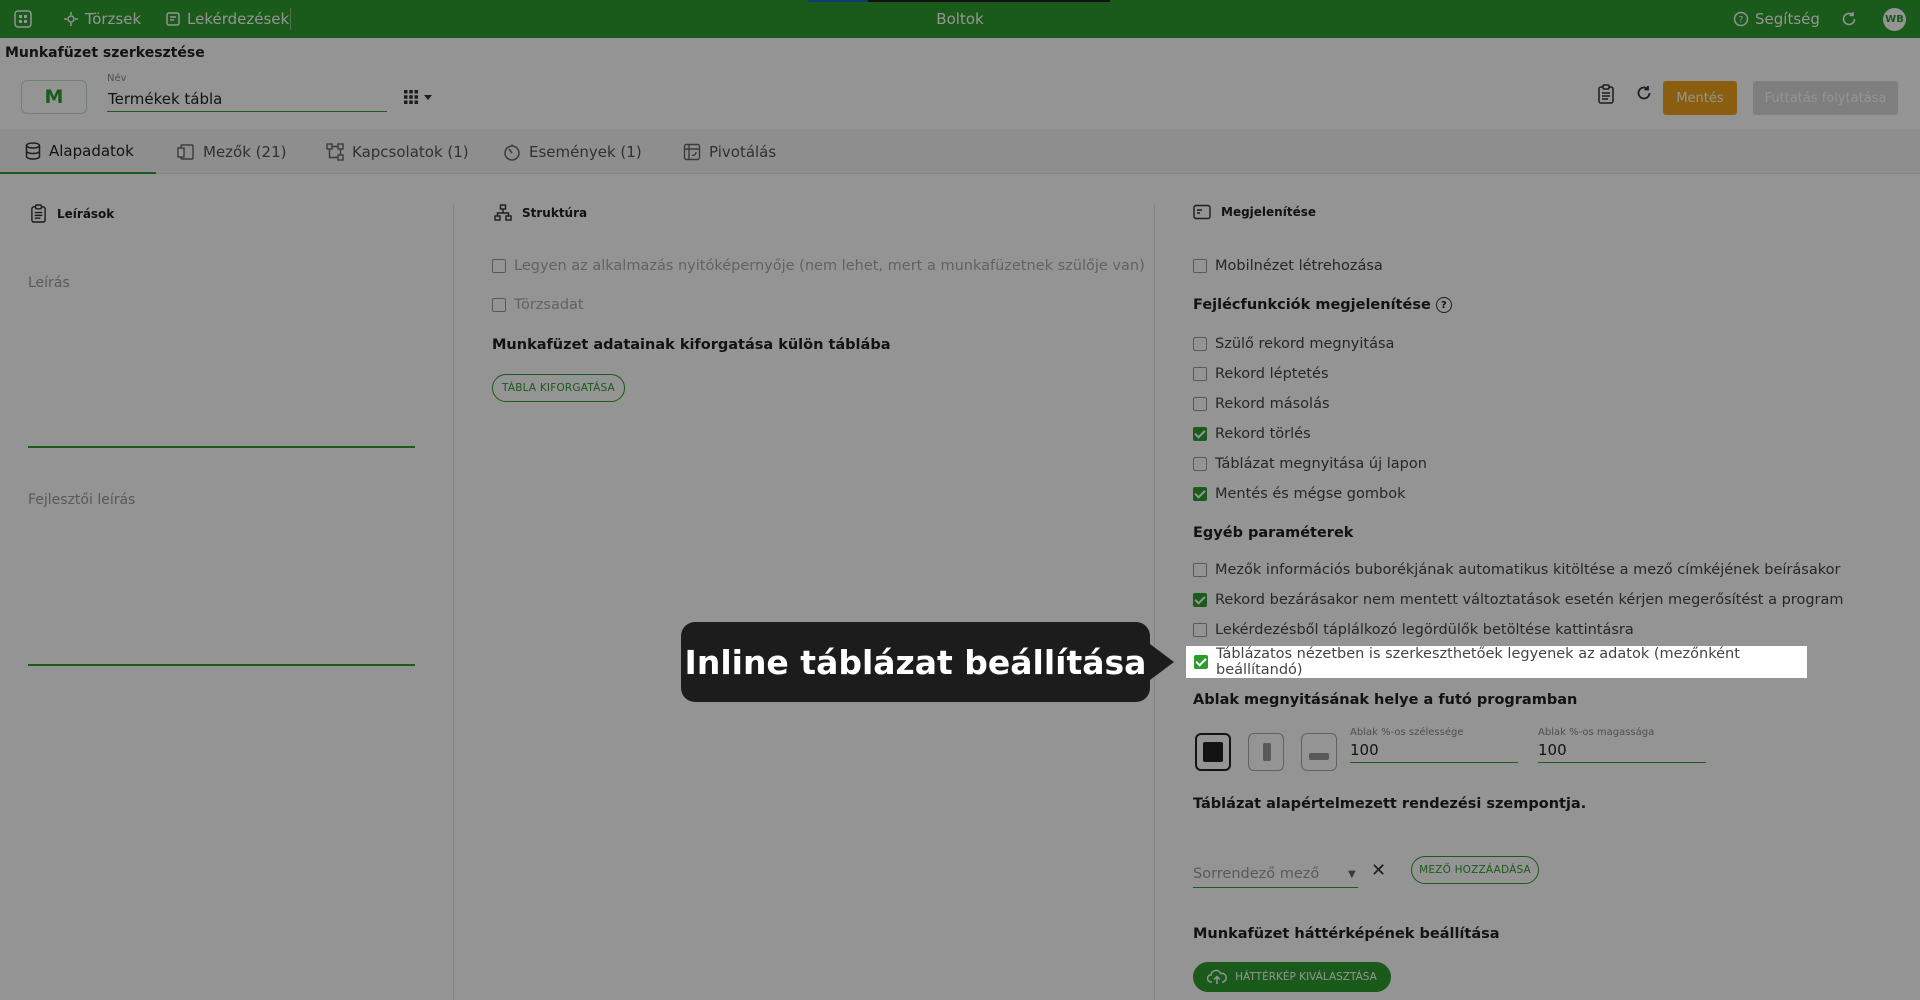  What do you see at coordinates (1475, 870) in the screenshot?
I see `add-field-button: MEZŐ HOZZÁADÁSA` at bounding box center [1475, 870].